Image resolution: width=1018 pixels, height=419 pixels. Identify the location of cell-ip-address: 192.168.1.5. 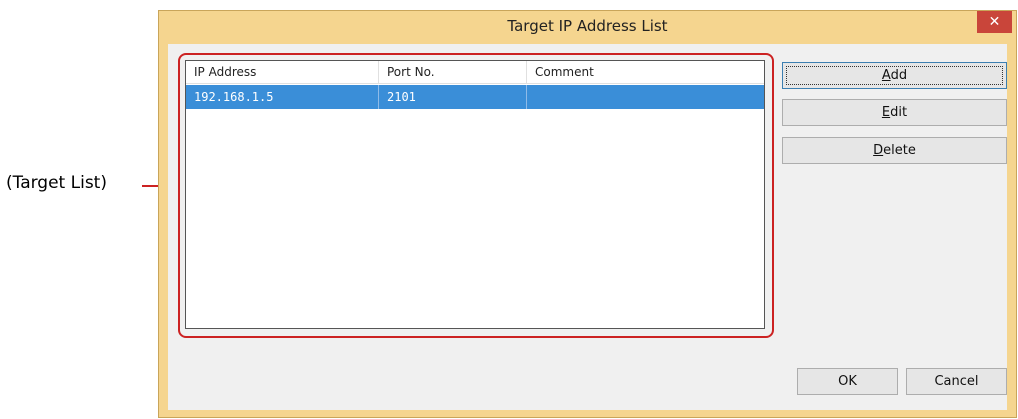
(282, 97).